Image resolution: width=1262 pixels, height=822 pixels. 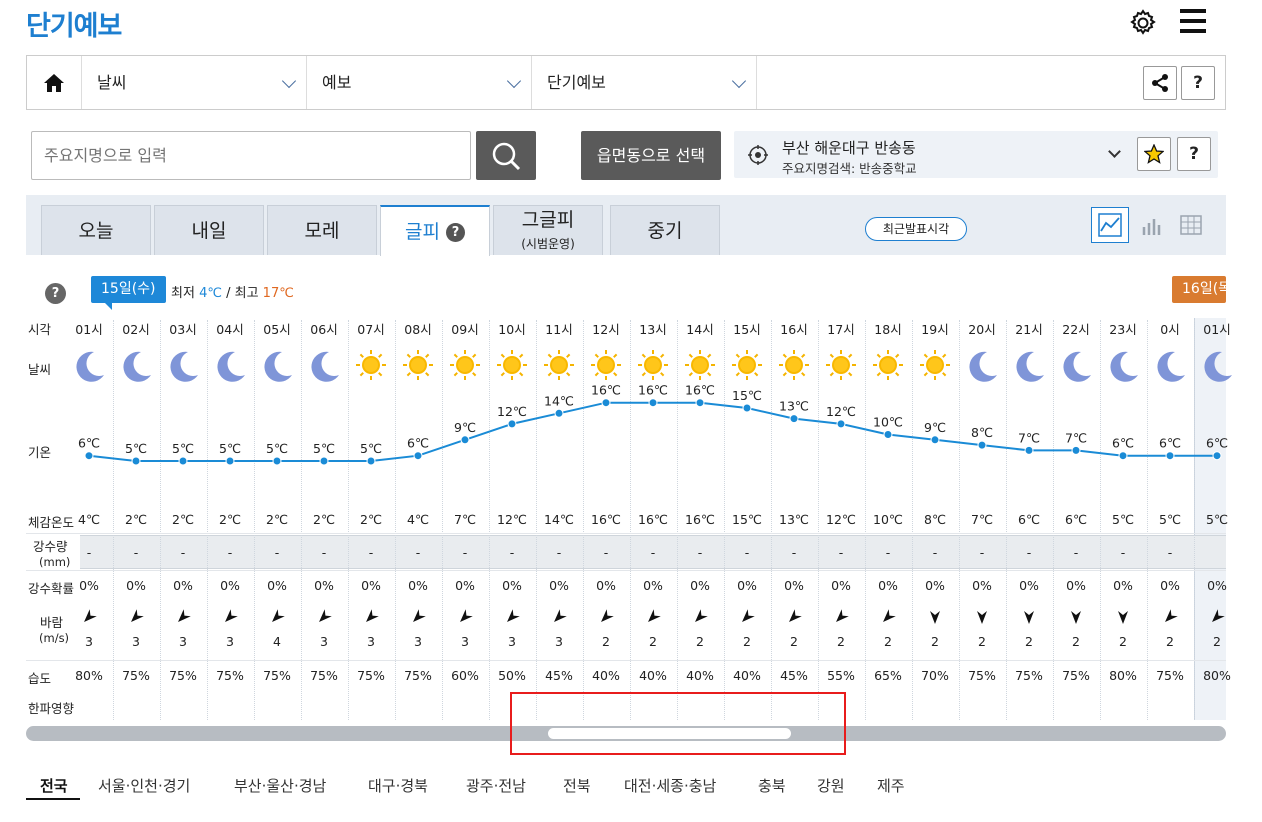 What do you see at coordinates (251, 155) in the screenshot?
I see `search-input` at bounding box center [251, 155].